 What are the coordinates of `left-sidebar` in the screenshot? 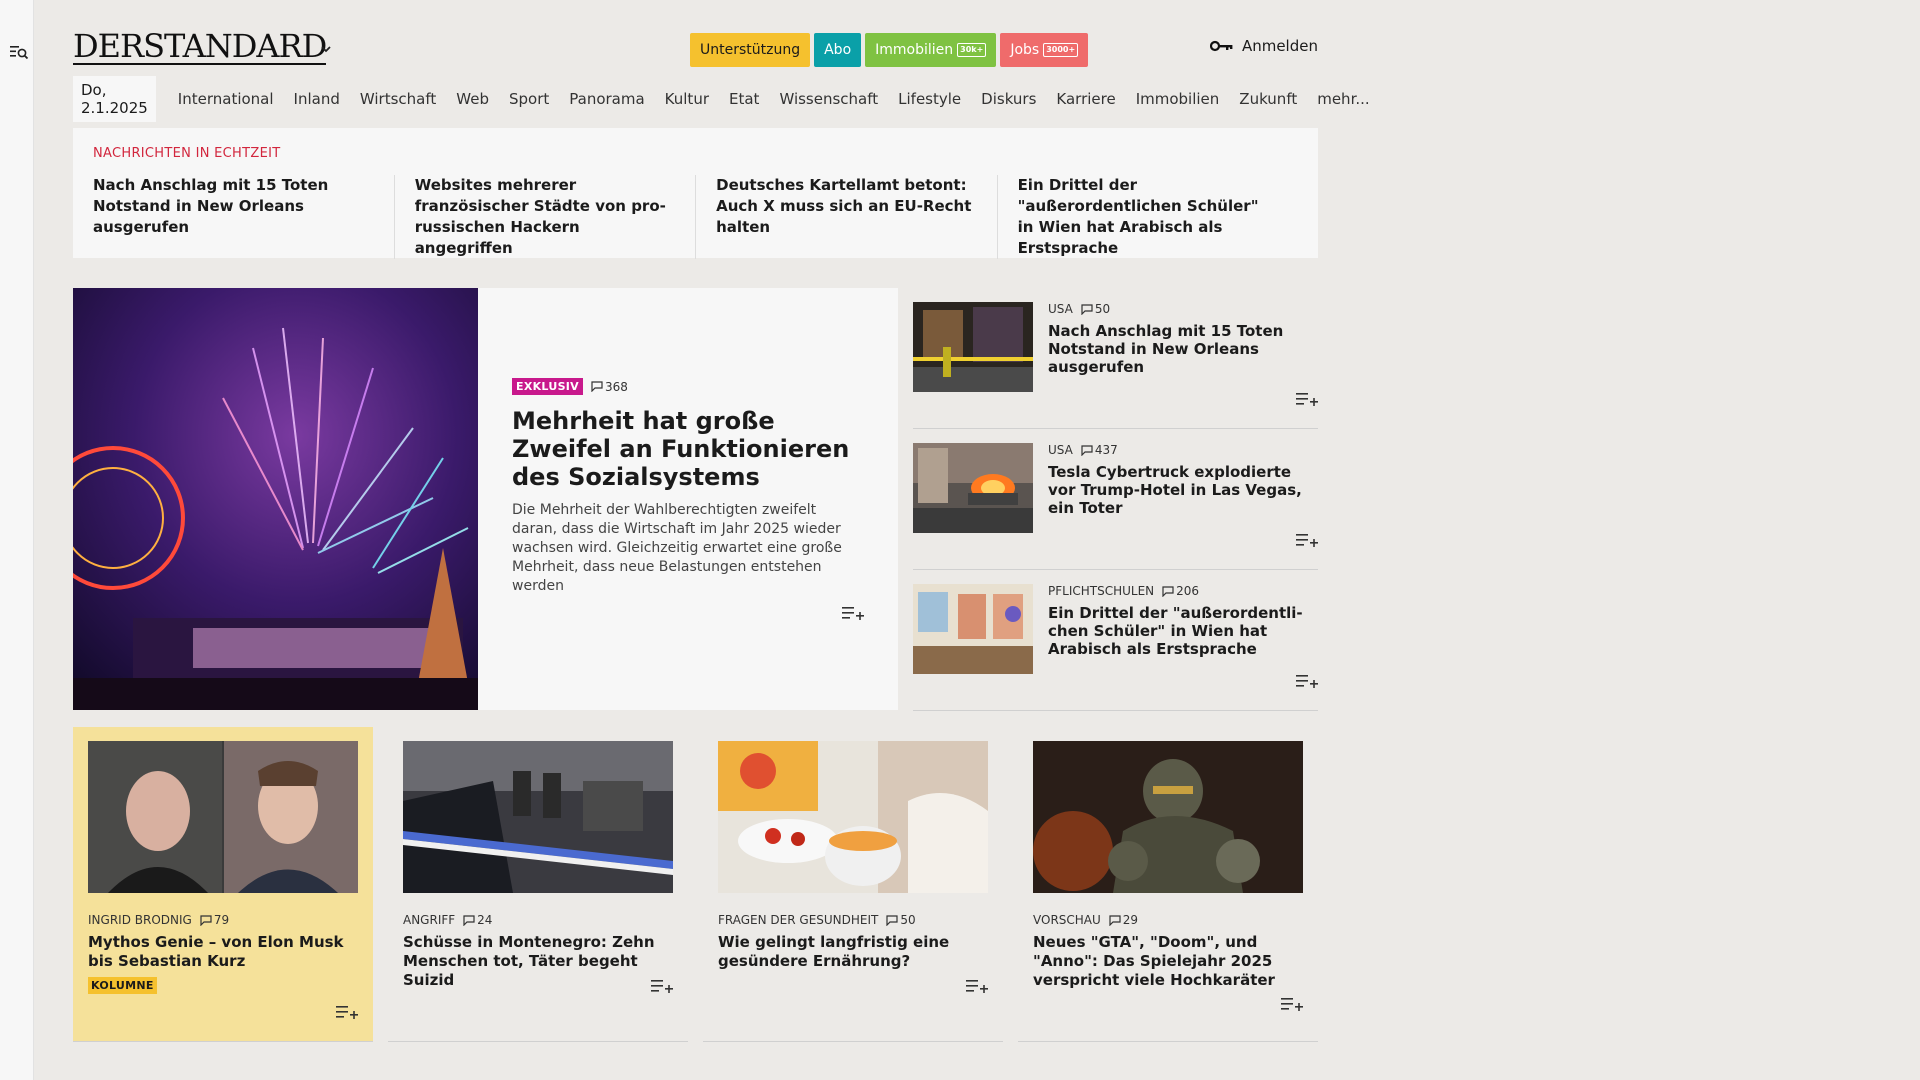 It's located at (17, 540).